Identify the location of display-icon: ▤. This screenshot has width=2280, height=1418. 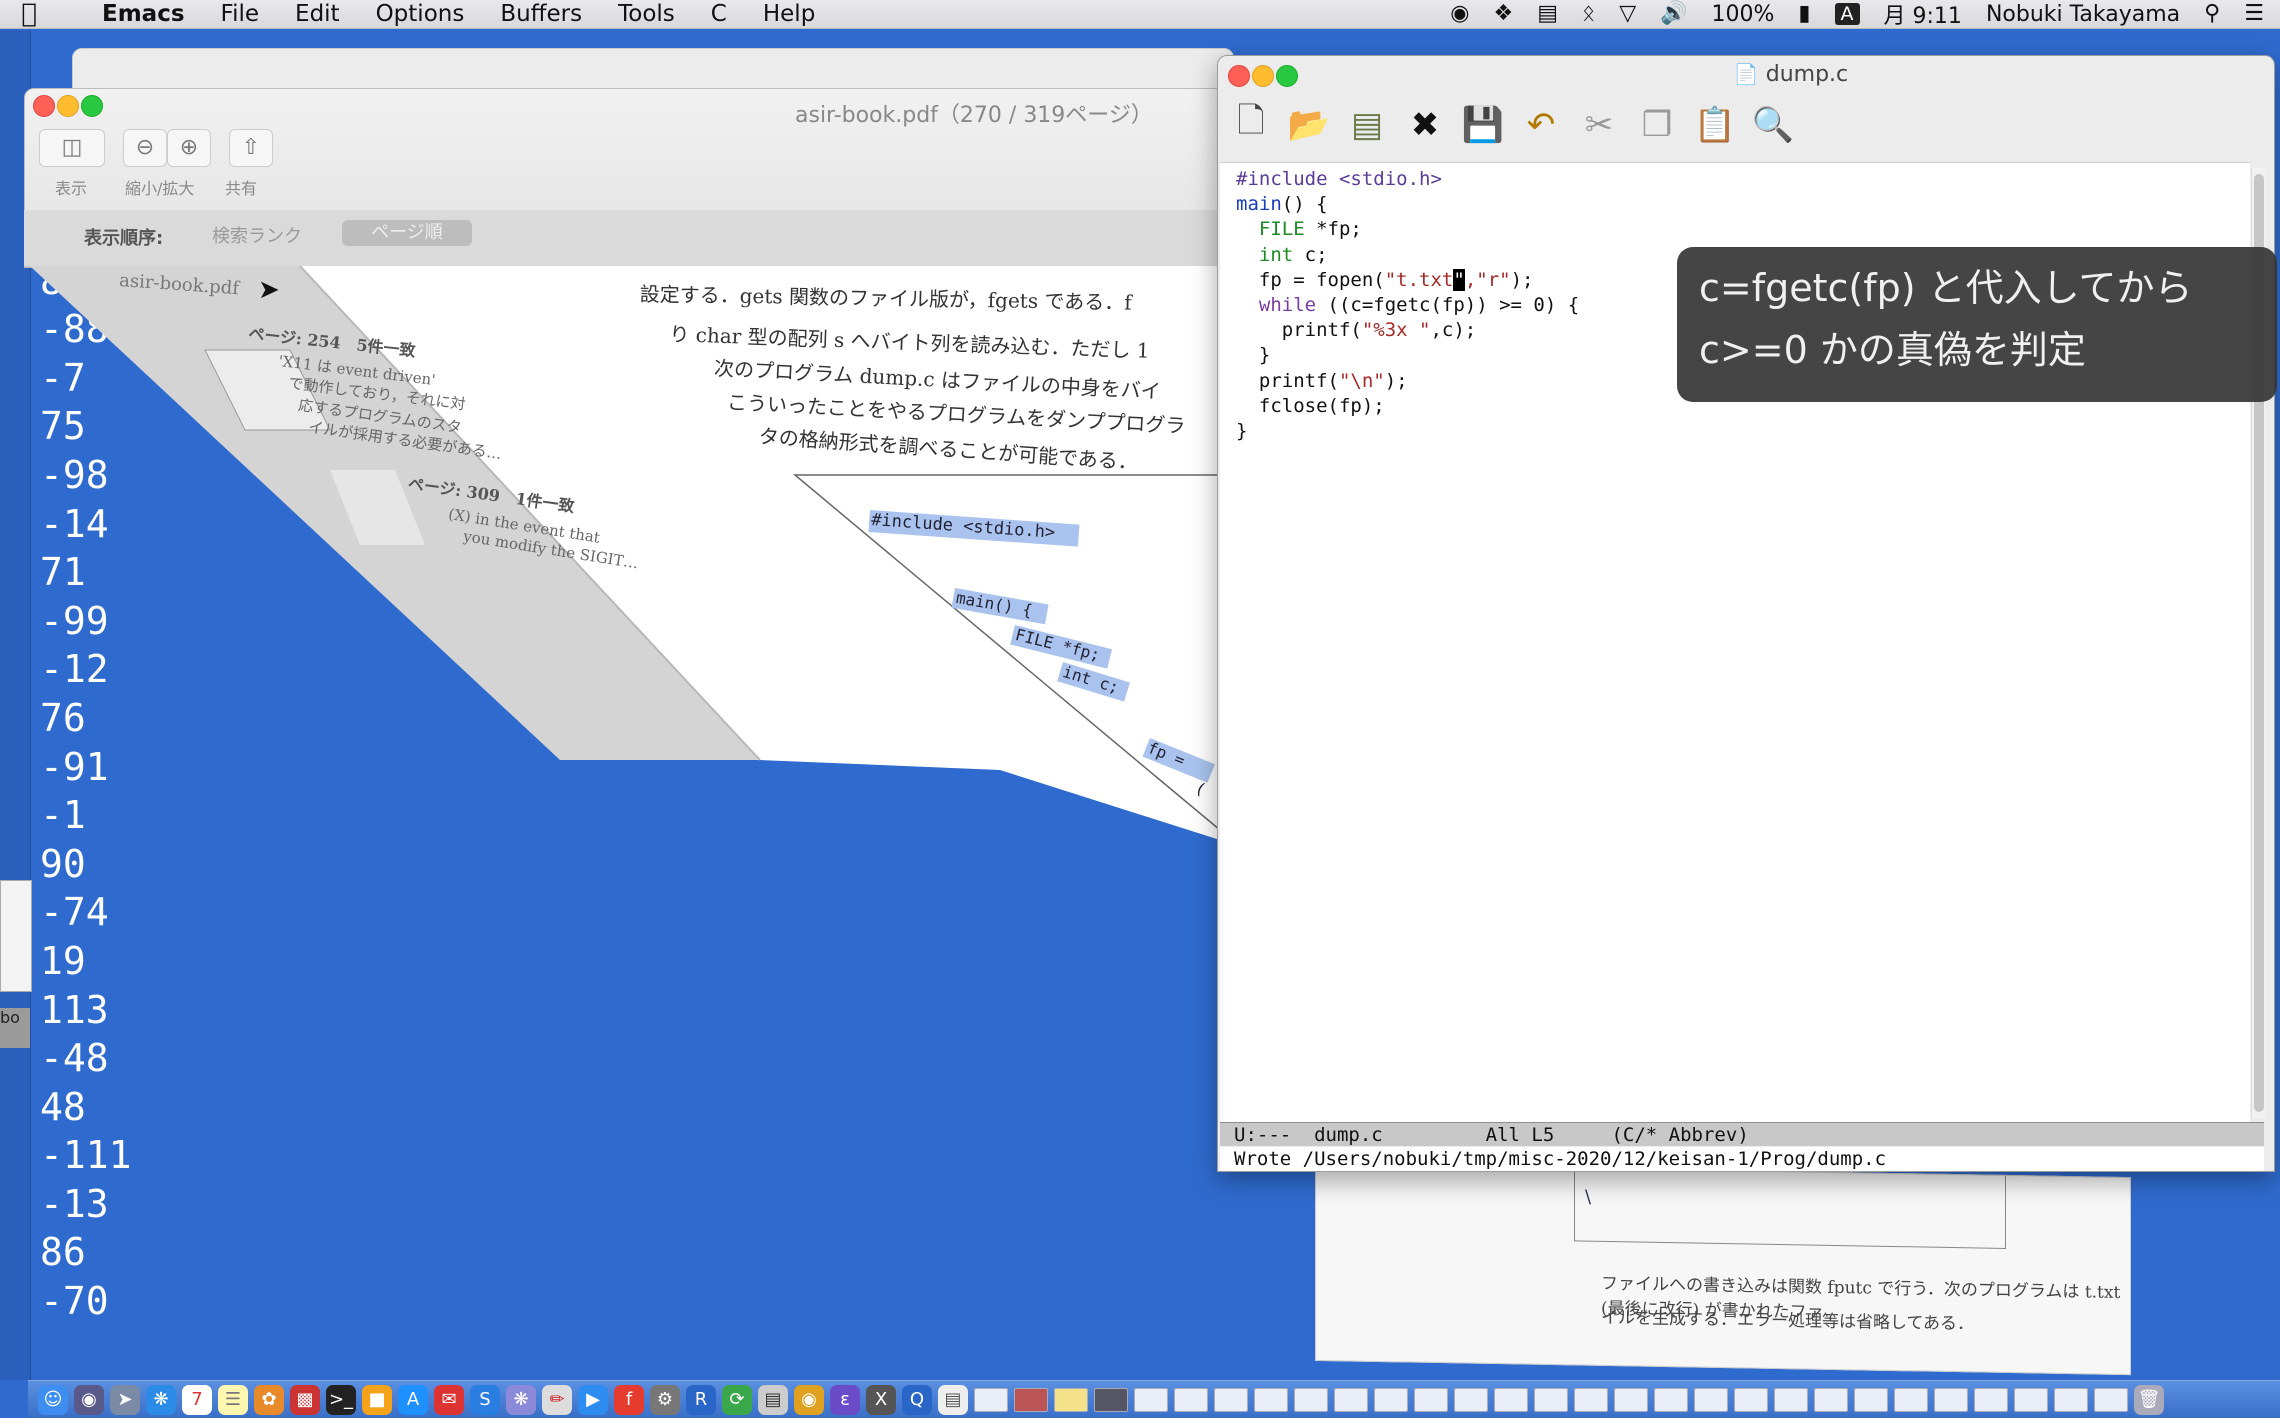
(1547, 14).